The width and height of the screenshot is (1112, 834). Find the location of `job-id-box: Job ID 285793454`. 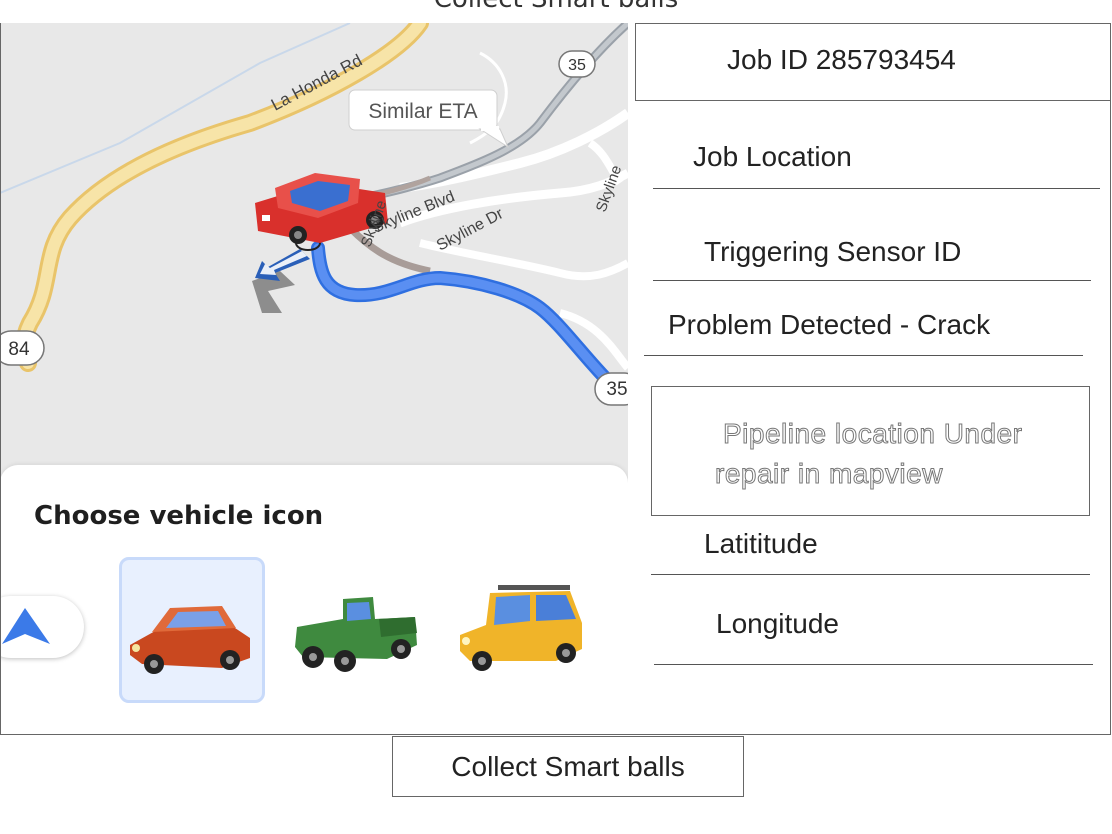

job-id-box: Job ID 285793454 is located at coordinates (873, 62).